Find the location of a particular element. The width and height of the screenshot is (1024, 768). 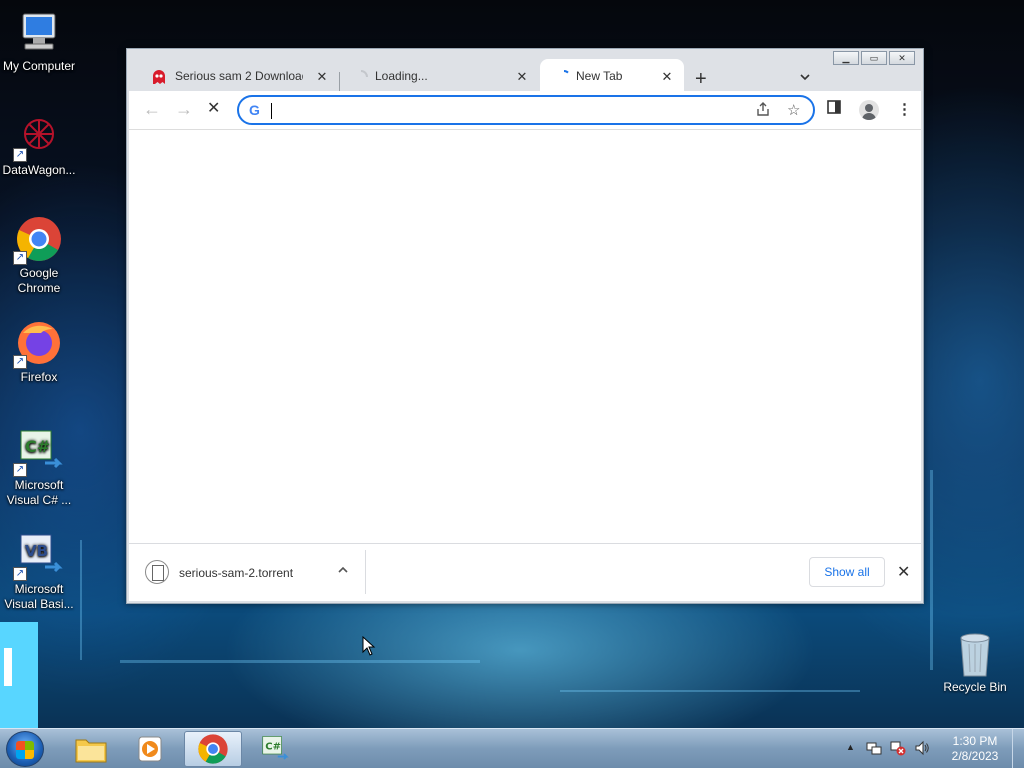

browser-toolbar: ← → ✕ G ☆ ⋮ is located at coordinates (525, 110).